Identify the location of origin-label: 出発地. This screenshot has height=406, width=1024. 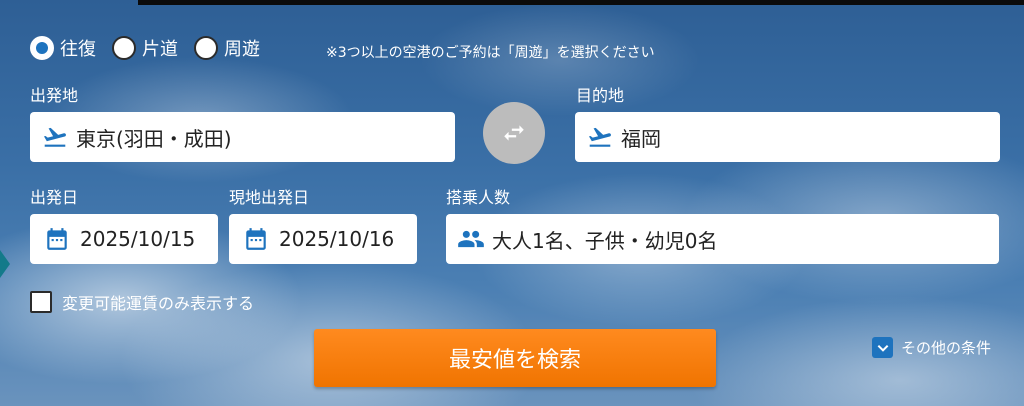
(54, 95).